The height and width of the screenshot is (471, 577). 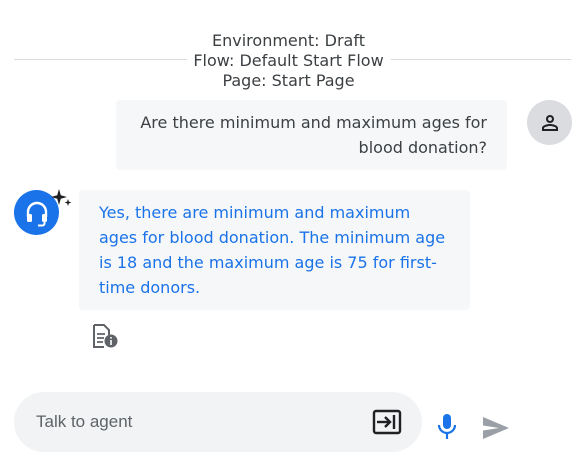 I want to click on user-avatar, so click(x=549, y=122).